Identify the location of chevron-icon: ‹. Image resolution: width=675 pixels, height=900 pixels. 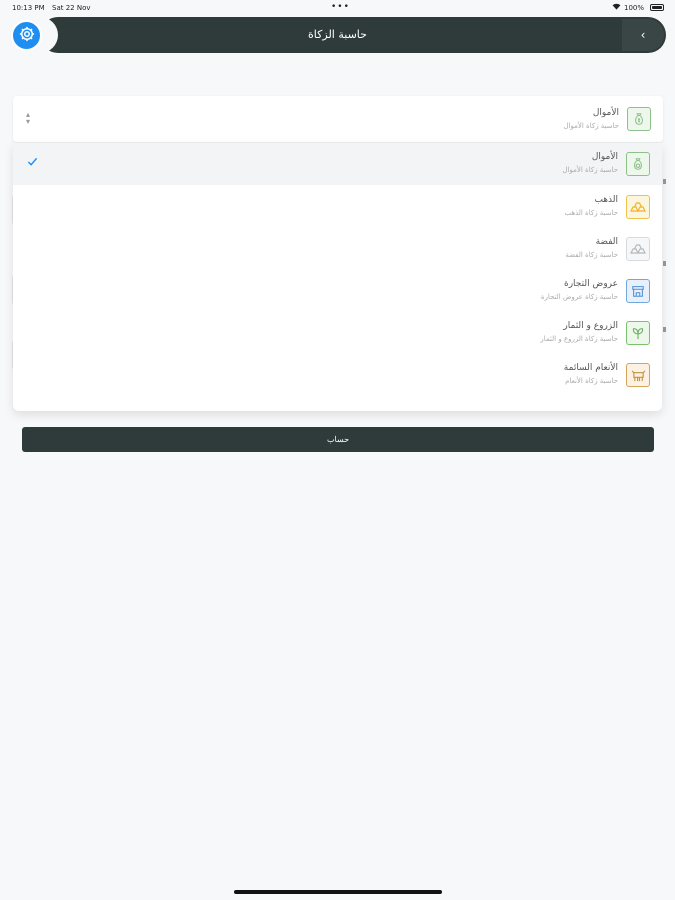
(643, 35).